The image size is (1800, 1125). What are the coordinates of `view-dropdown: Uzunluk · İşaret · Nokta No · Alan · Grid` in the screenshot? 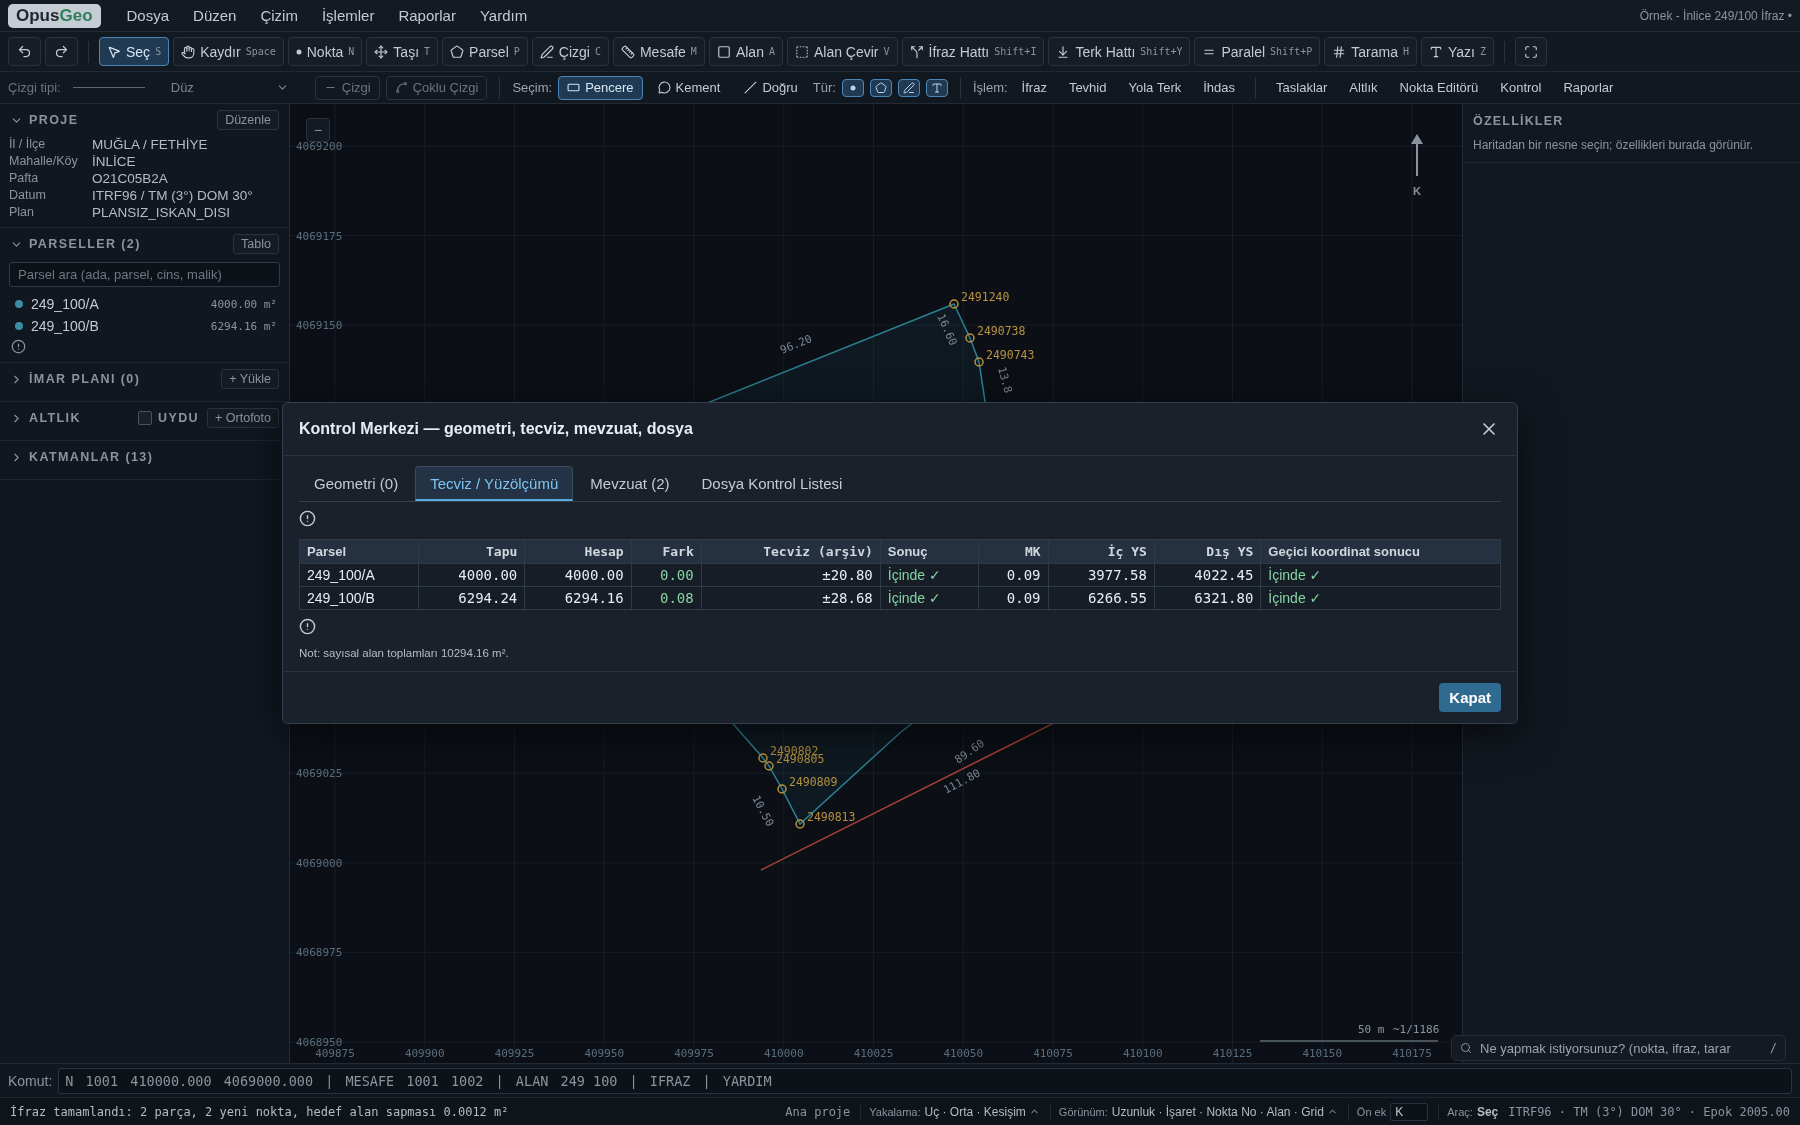 It's located at (1224, 1111).